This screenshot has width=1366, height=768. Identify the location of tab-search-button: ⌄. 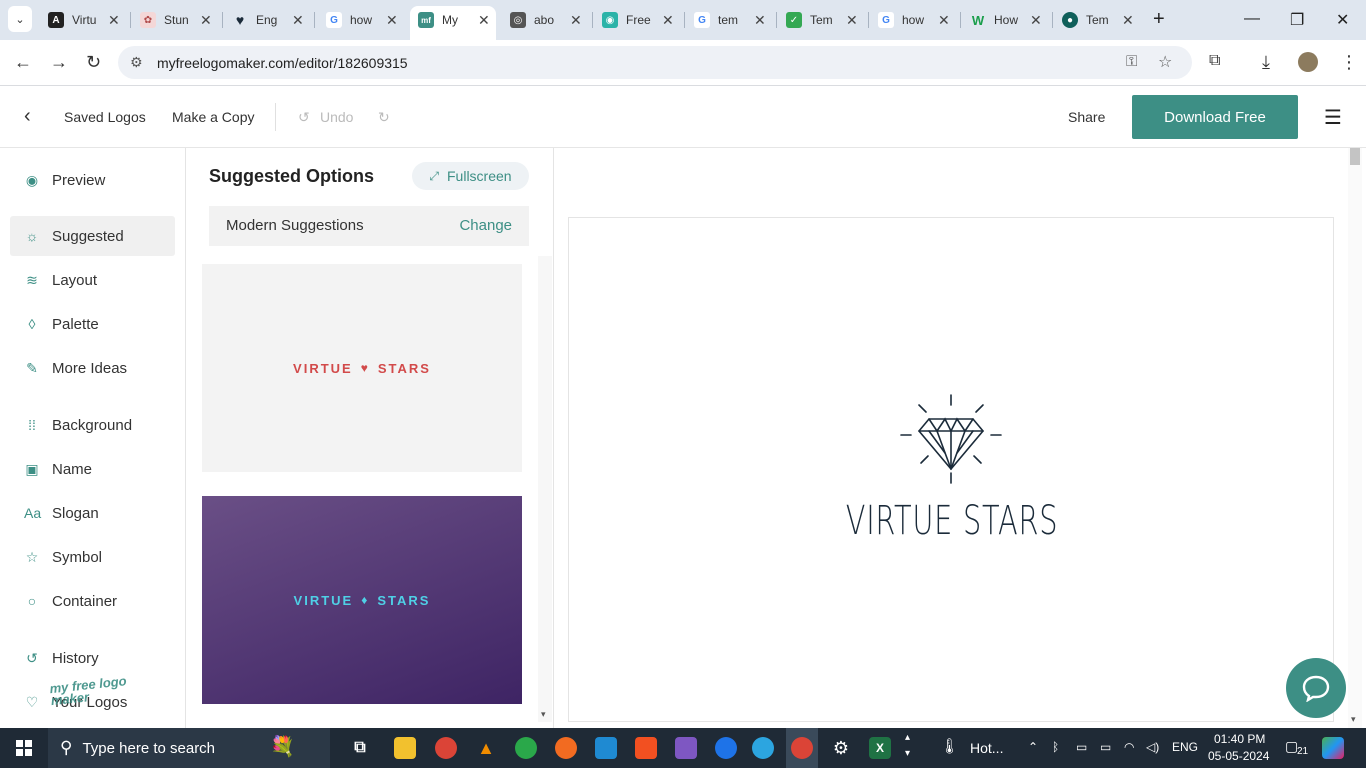
(20, 19).